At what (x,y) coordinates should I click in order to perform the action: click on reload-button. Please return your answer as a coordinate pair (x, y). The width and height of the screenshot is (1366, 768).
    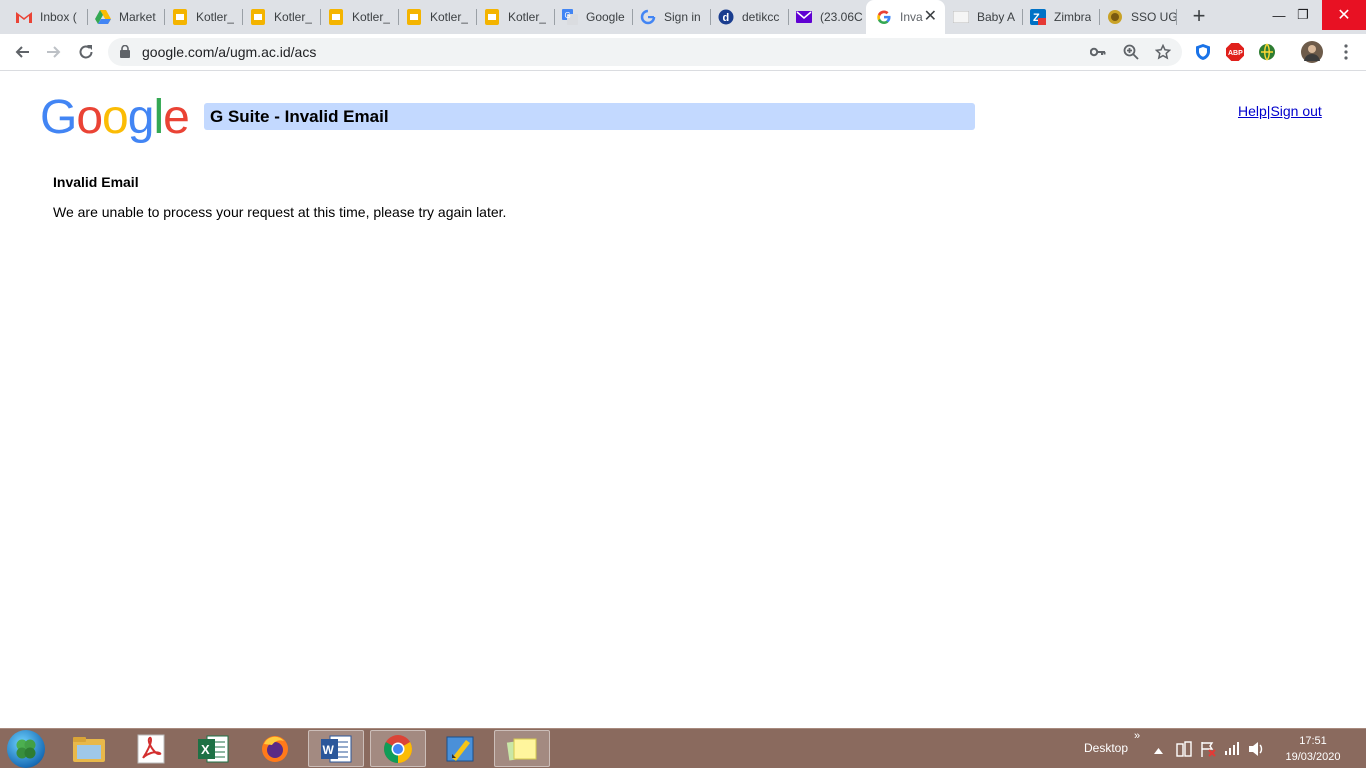
    Looking at the image, I should click on (86, 52).